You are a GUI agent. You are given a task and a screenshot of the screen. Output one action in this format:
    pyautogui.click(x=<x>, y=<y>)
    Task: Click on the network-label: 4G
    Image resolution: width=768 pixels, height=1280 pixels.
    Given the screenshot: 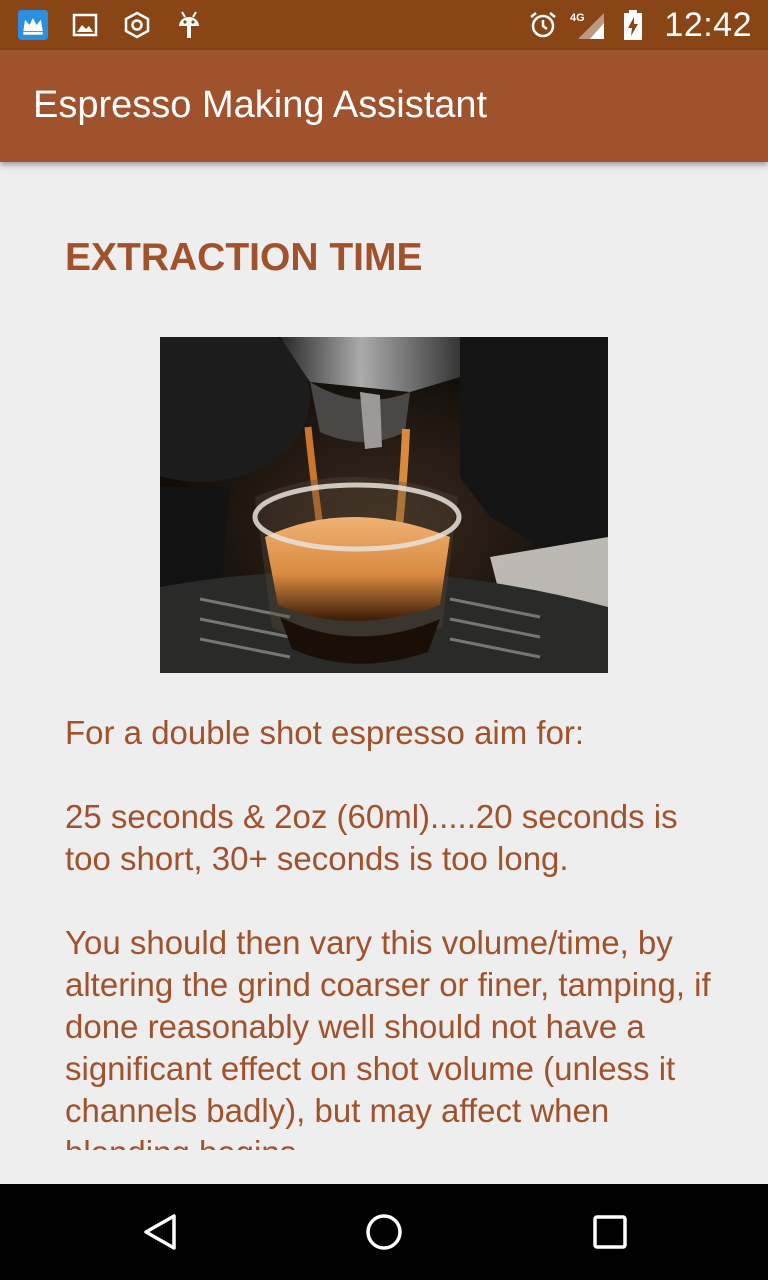 What is the action you would take?
    pyautogui.click(x=577, y=18)
    